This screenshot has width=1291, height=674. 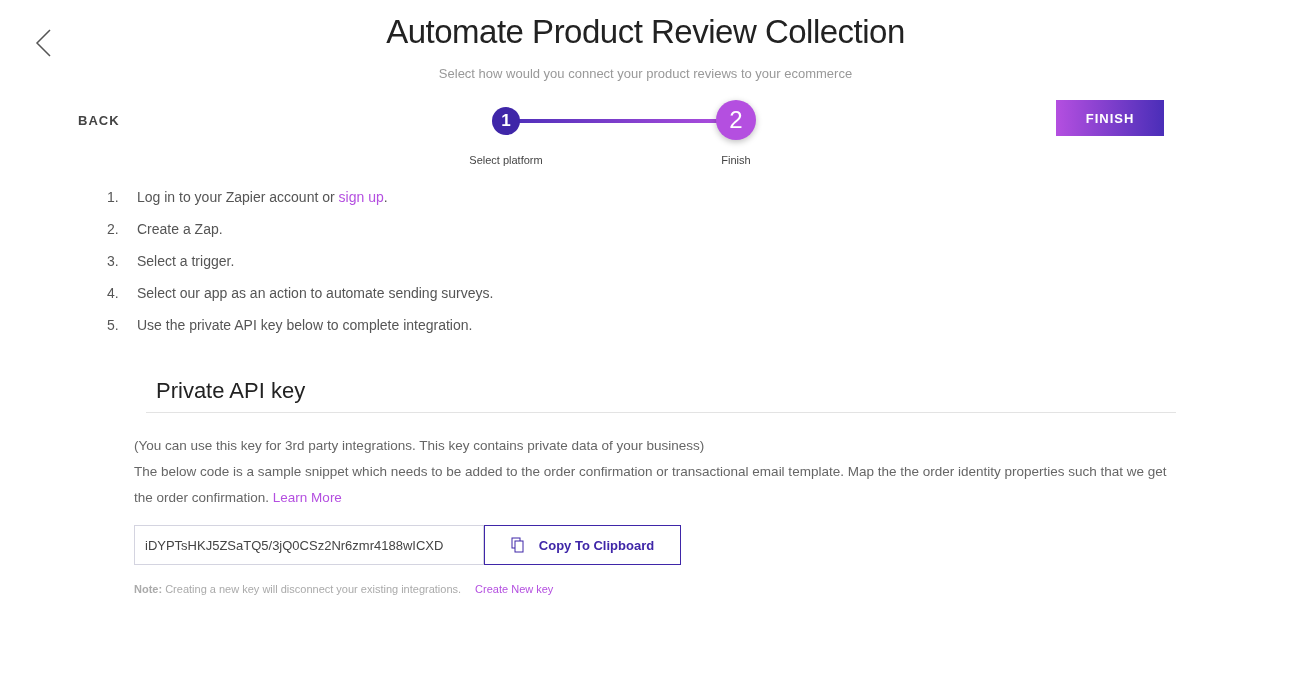 What do you see at coordinates (506, 121) in the screenshot?
I see `step-circle: 1` at bounding box center [506, 121].